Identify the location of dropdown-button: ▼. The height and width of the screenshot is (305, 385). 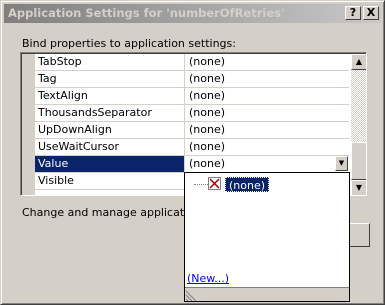
(341, 163).